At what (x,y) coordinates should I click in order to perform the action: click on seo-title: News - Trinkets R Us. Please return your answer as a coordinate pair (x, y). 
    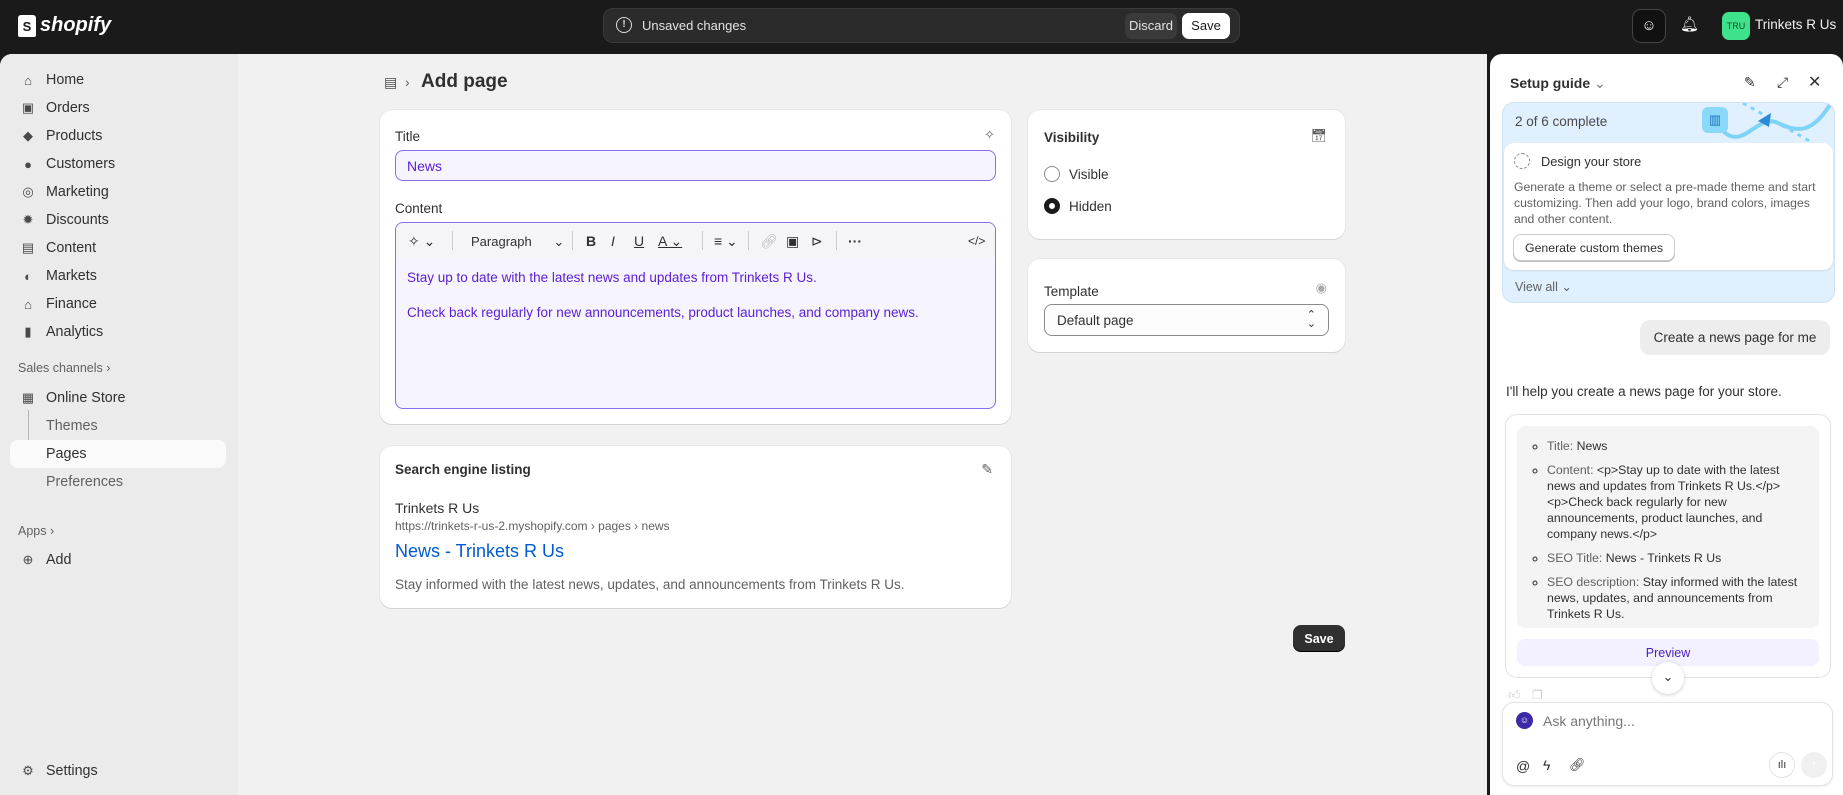
    Looking at the image, I should click on (479, 551).